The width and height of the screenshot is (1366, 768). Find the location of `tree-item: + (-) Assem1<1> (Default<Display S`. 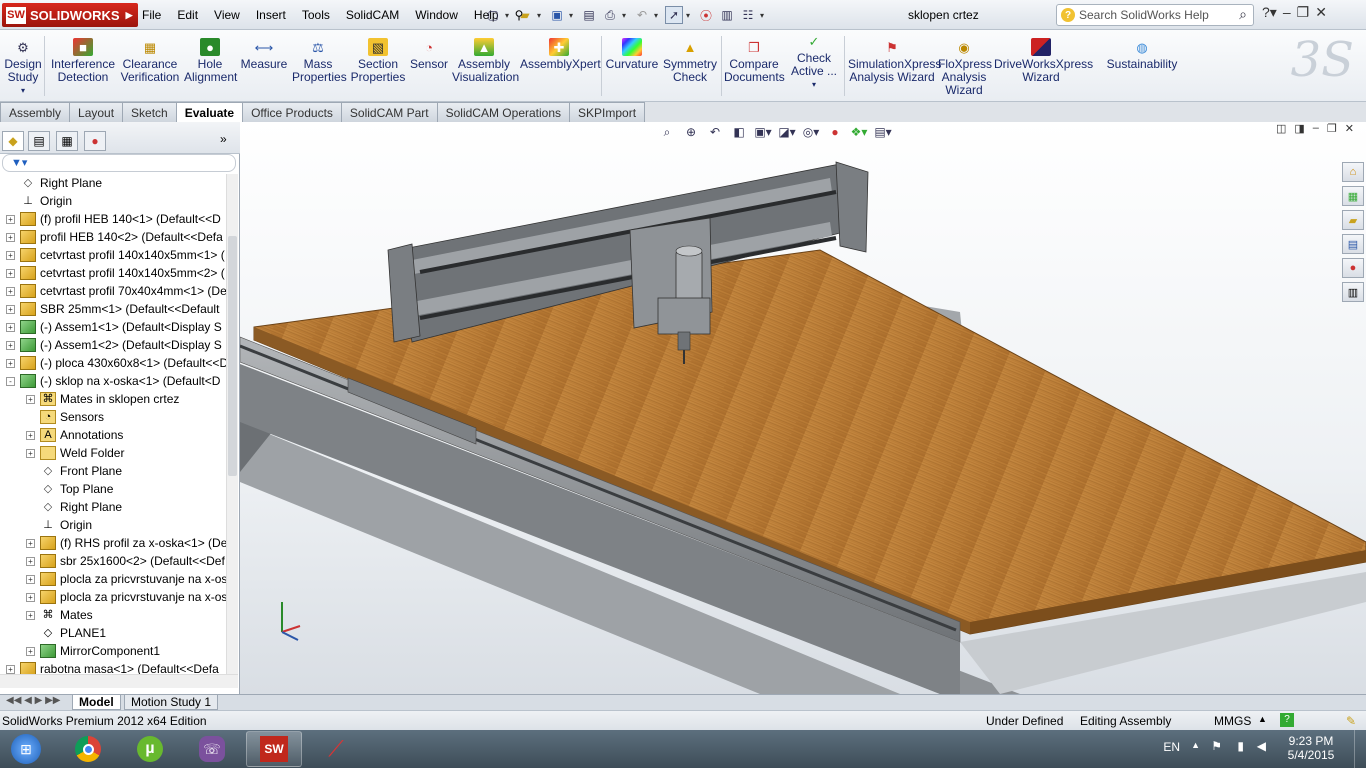

tree-item: + (-) Assem1<1> (Default<Display S is located at coordinates (114, 327).